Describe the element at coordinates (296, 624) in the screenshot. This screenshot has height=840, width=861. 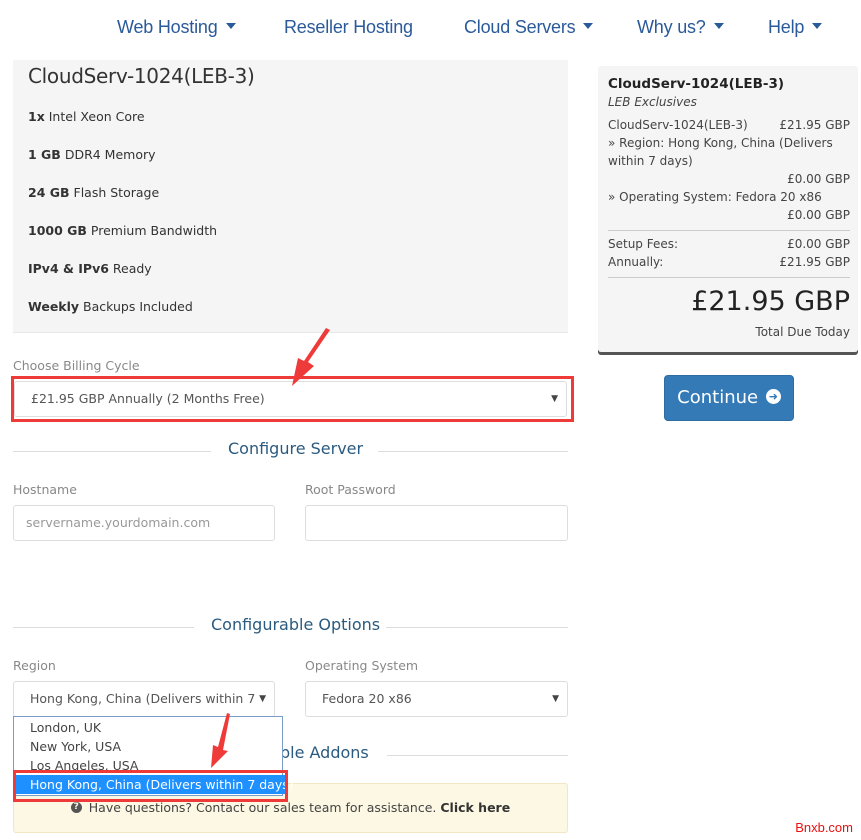
I see `section-title: Configurable Options` at that location.